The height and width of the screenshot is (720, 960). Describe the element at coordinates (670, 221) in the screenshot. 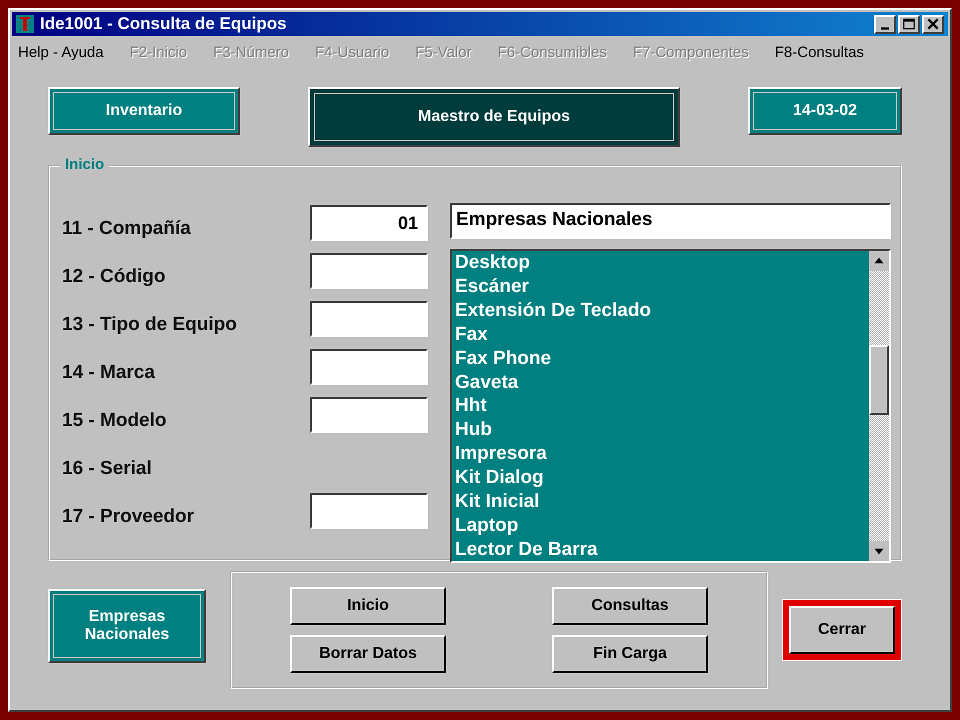

I see `company-name-field: Empresas Nacionales` at that location.